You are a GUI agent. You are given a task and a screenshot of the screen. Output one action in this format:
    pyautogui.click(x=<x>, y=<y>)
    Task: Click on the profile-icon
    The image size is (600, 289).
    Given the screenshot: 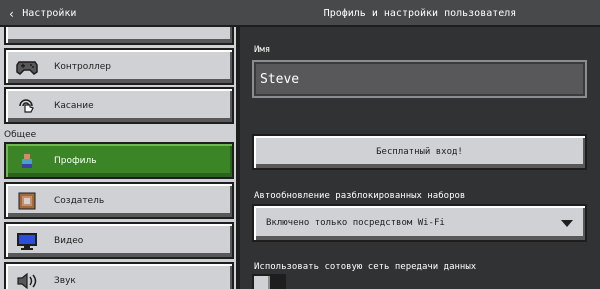 What is the action you would take?
    pyautogui.click(x=27, y=161)
    